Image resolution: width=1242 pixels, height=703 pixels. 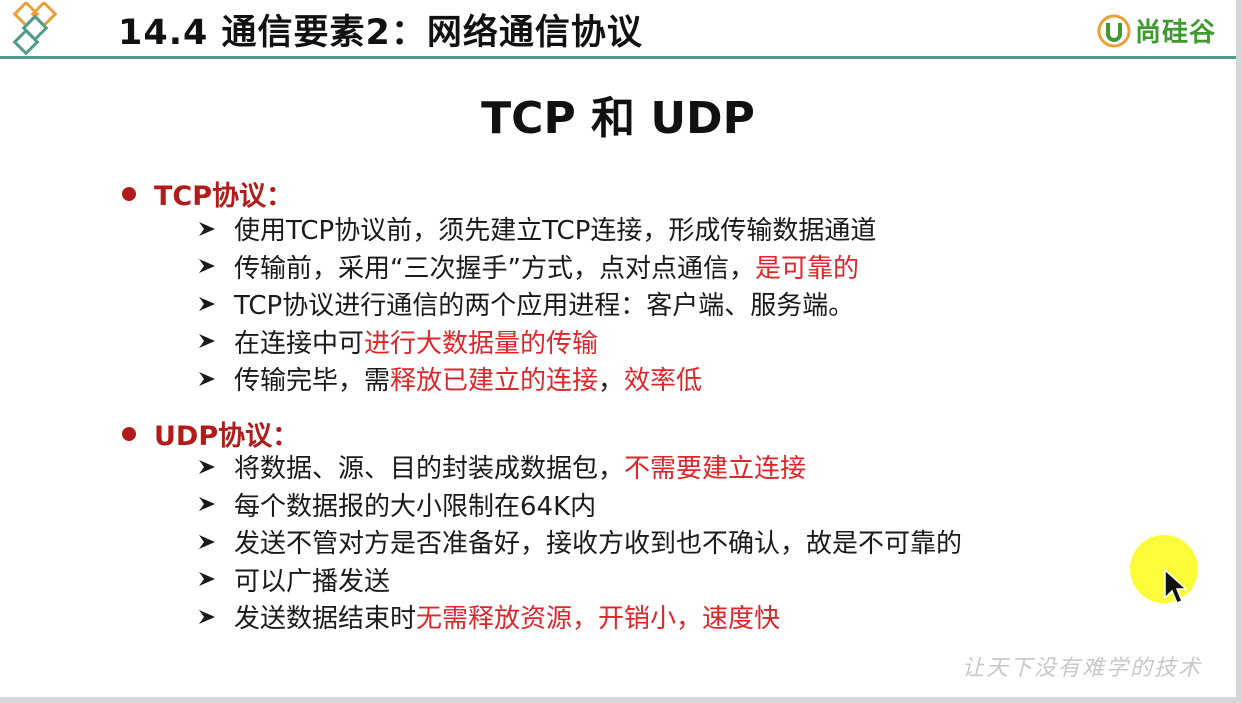 I want to click on mouse-cursor-icon, so click(x=1175, y=586).